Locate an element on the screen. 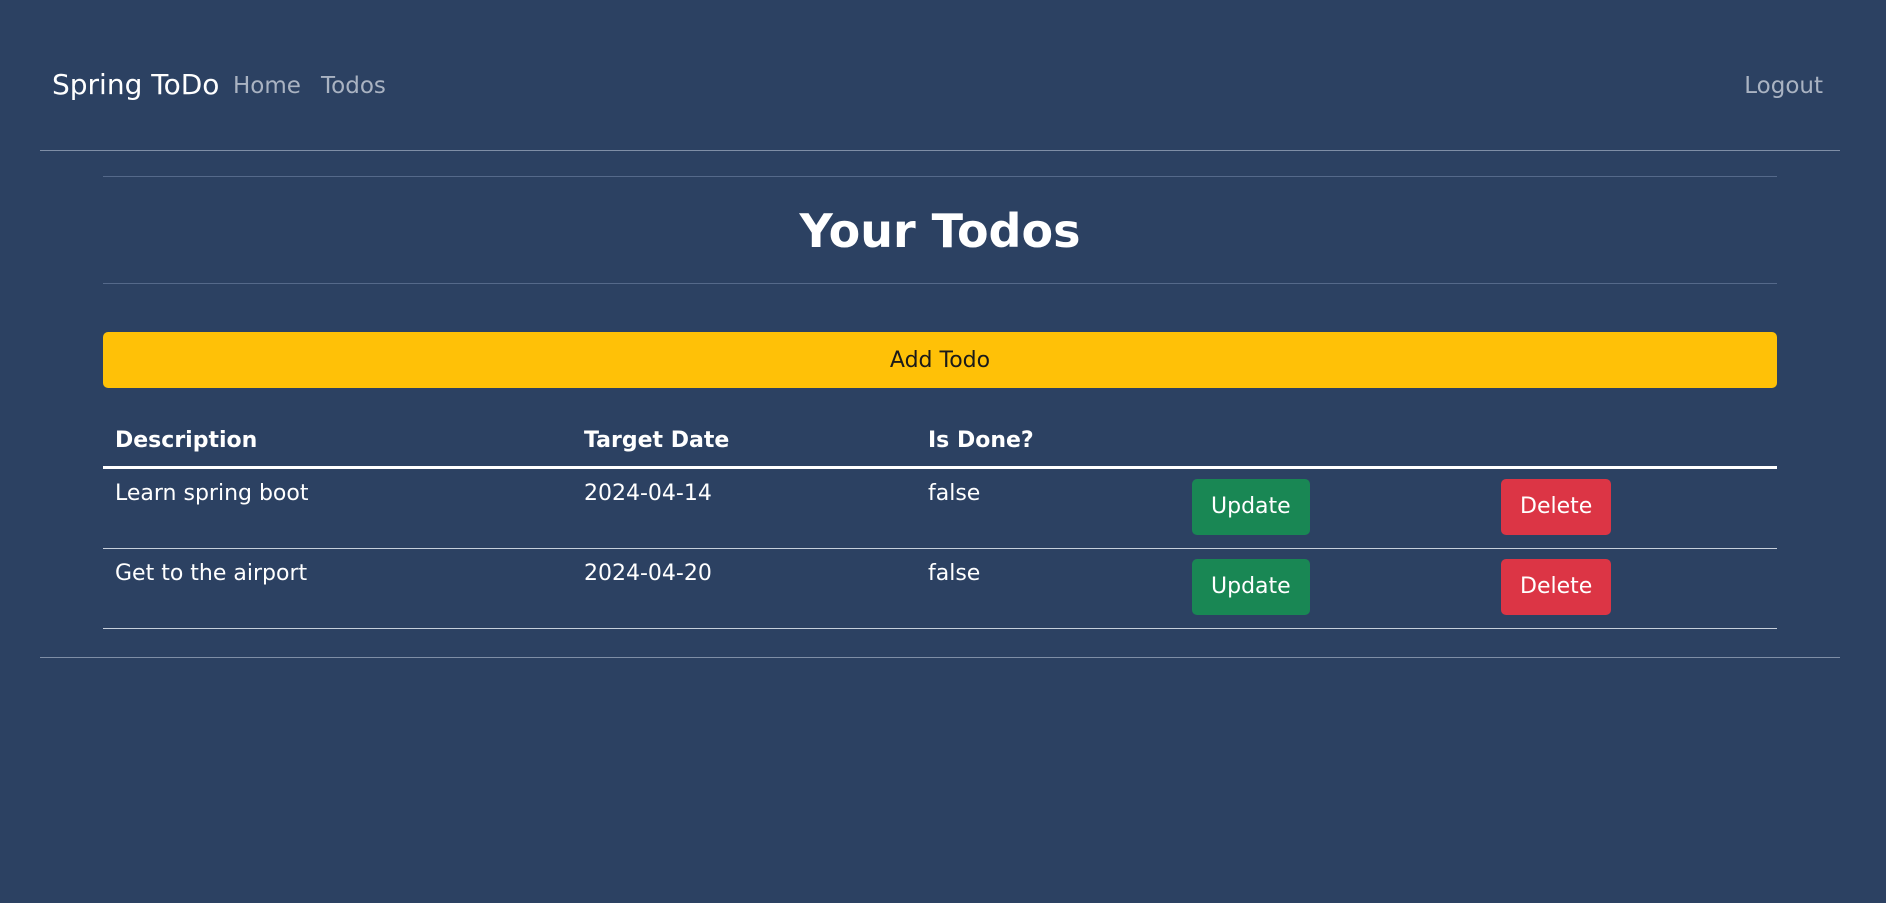 The width and height of the screenshot is (1886, 903). title-divider-top is located at coordinates (940, 176).